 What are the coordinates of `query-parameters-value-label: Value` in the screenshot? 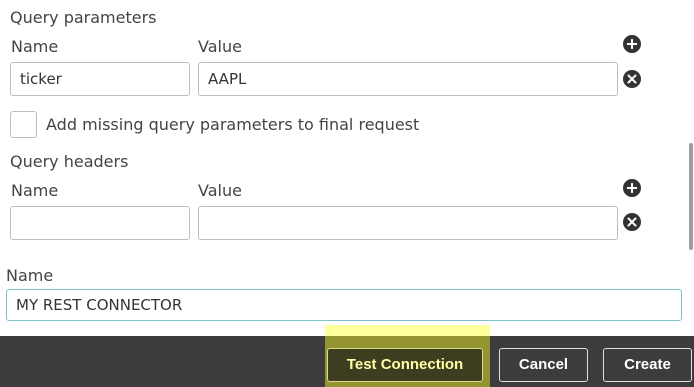 It's located at (220, 46).